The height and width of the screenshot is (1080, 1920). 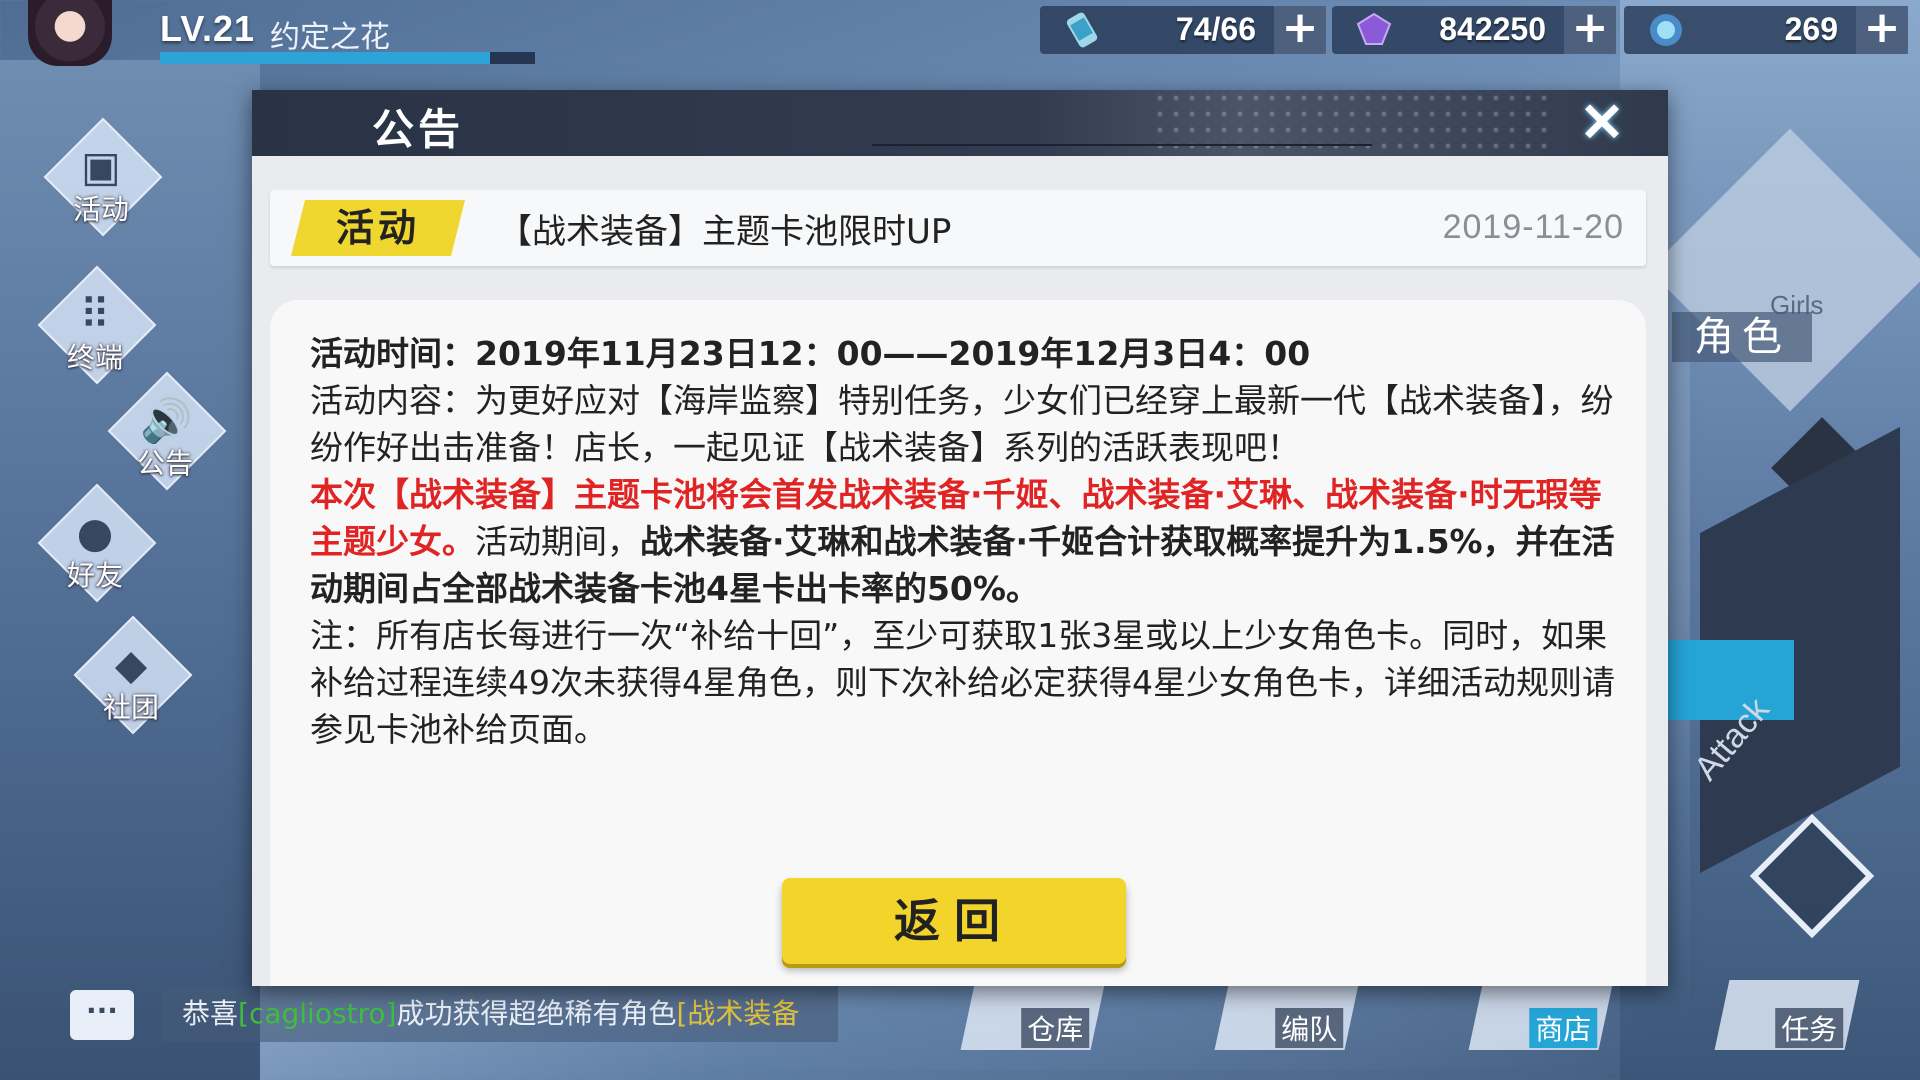 What do you see at coordinates (1811, 29) in the screenshot?
I see `crystal-value: 269` at bounding box center [1811, 29].